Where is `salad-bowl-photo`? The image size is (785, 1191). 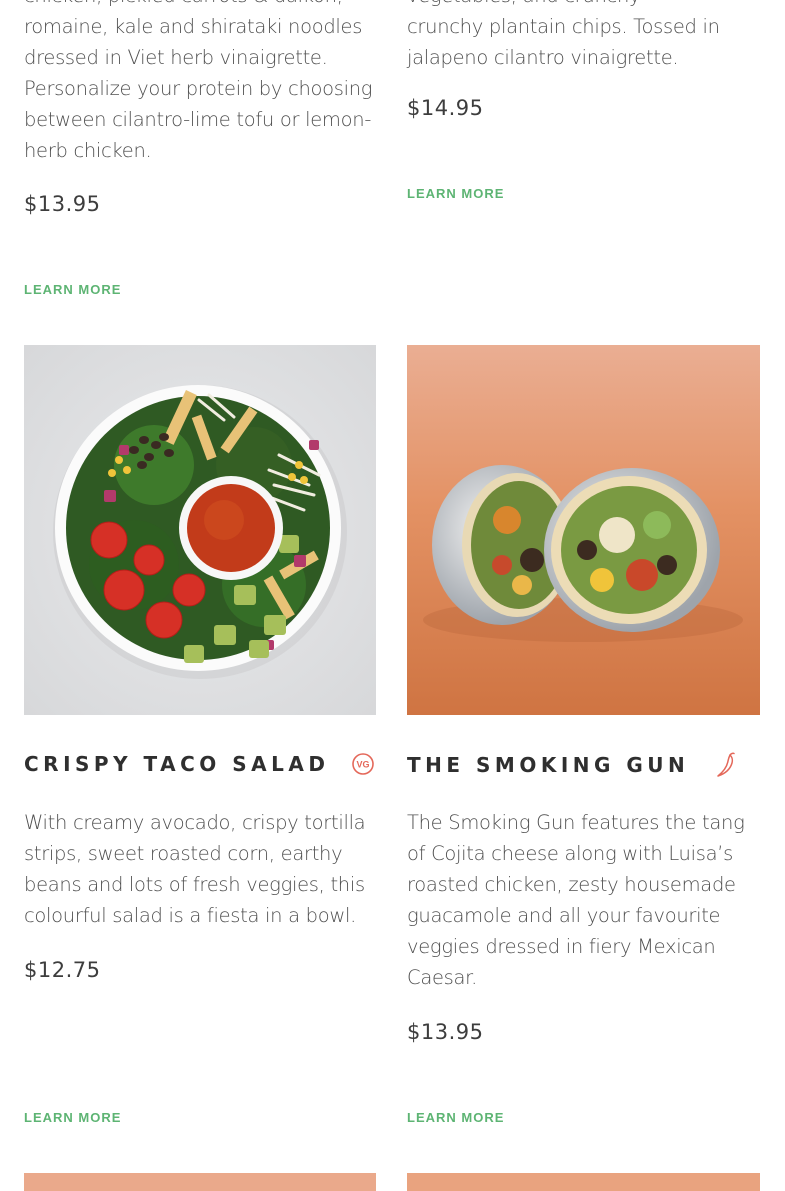
salad-bowl-photo is located at coordinates (200, 530).